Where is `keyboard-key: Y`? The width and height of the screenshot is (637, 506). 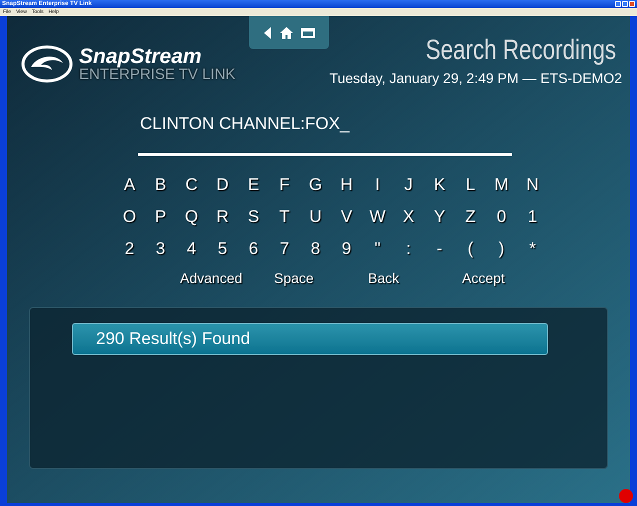
keyboard-key: Y is located at coordinates (439, 216).